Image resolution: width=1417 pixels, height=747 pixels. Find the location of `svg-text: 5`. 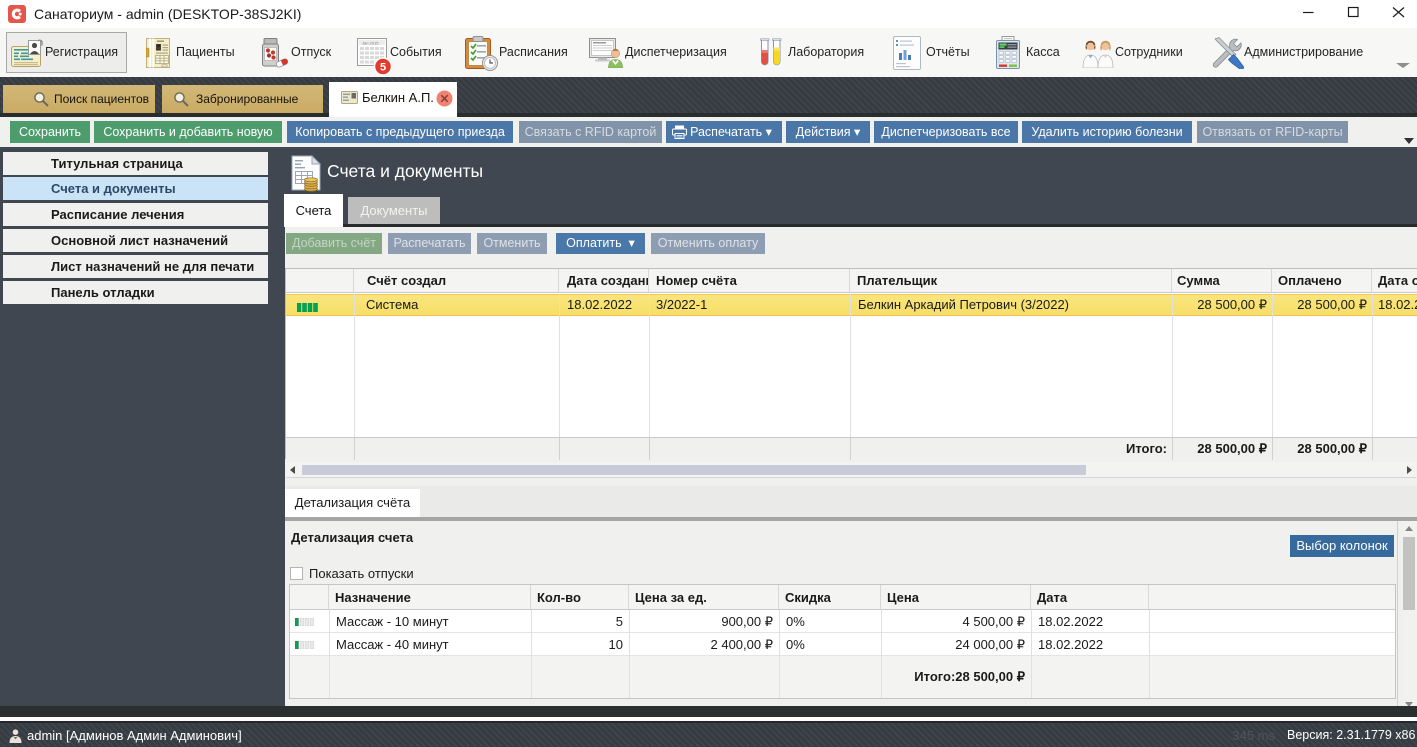

svg-text: 5 is located at coordinates (383, 68).